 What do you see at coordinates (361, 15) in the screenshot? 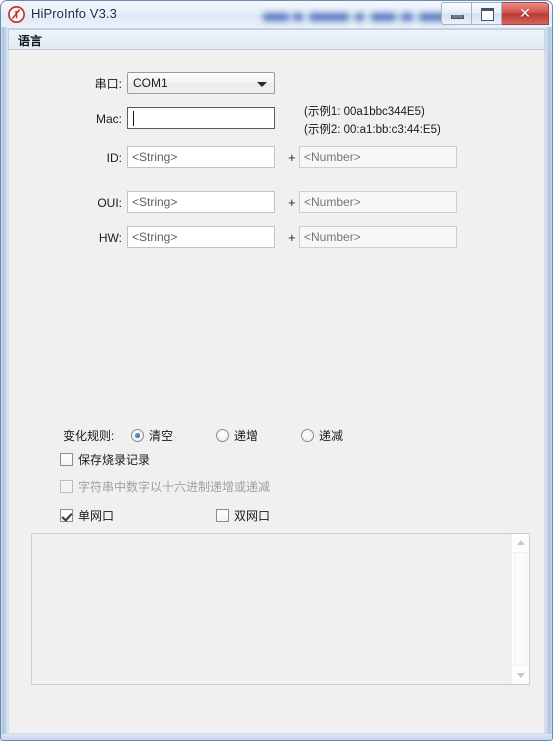
I see `title-watermark-blurred` at bounding box center [361, 15].